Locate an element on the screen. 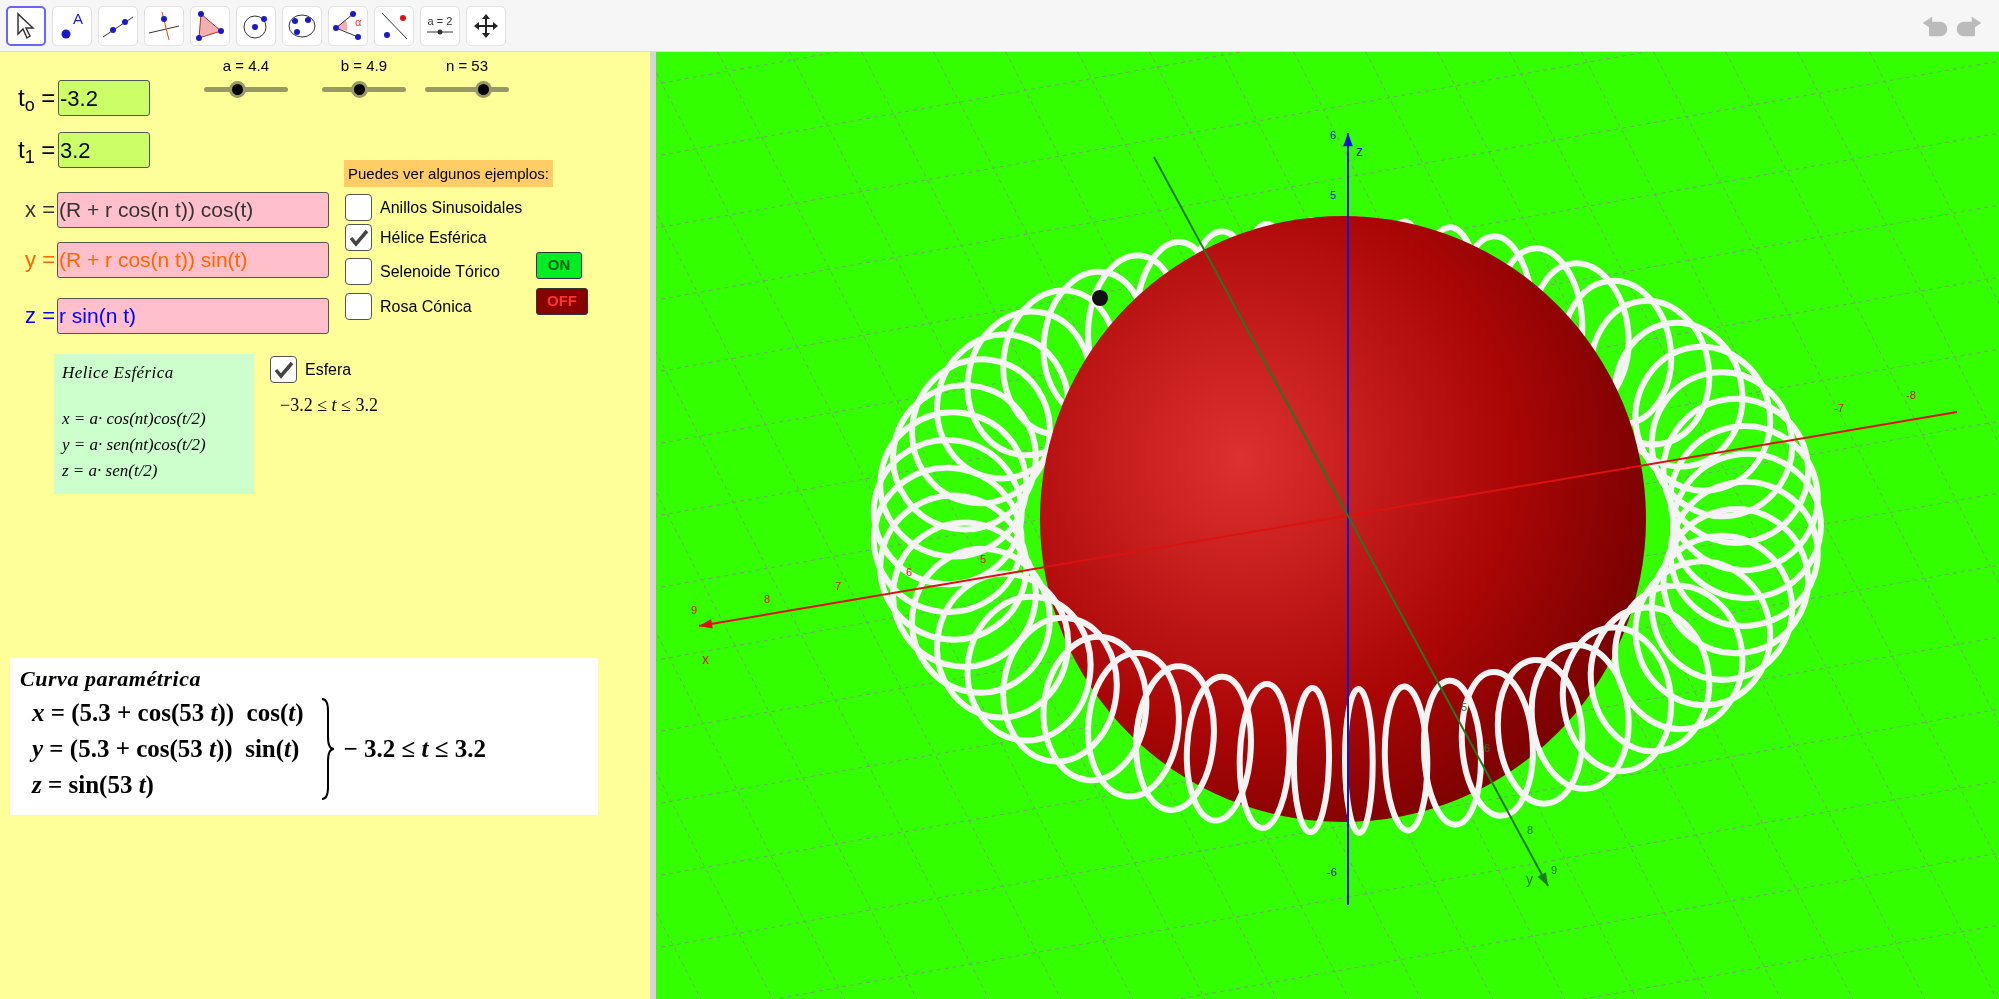 This screenshot has height=999, width=1999. brace-icon is located at coordinates (327, 749).